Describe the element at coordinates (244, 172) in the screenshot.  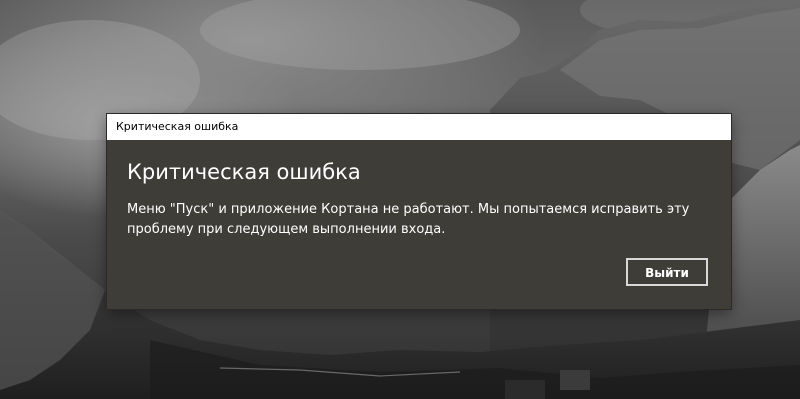
I see `dialog-heading: Критическая ошибка` at that location.